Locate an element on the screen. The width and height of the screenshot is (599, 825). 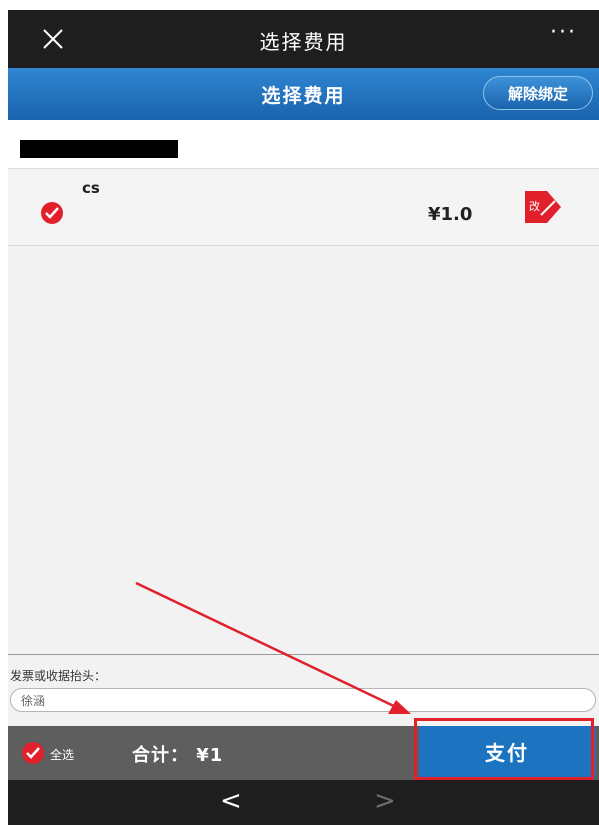
bottom-bar: 全选 合计： ¥1 支付 is located at coordinates (303, 753).